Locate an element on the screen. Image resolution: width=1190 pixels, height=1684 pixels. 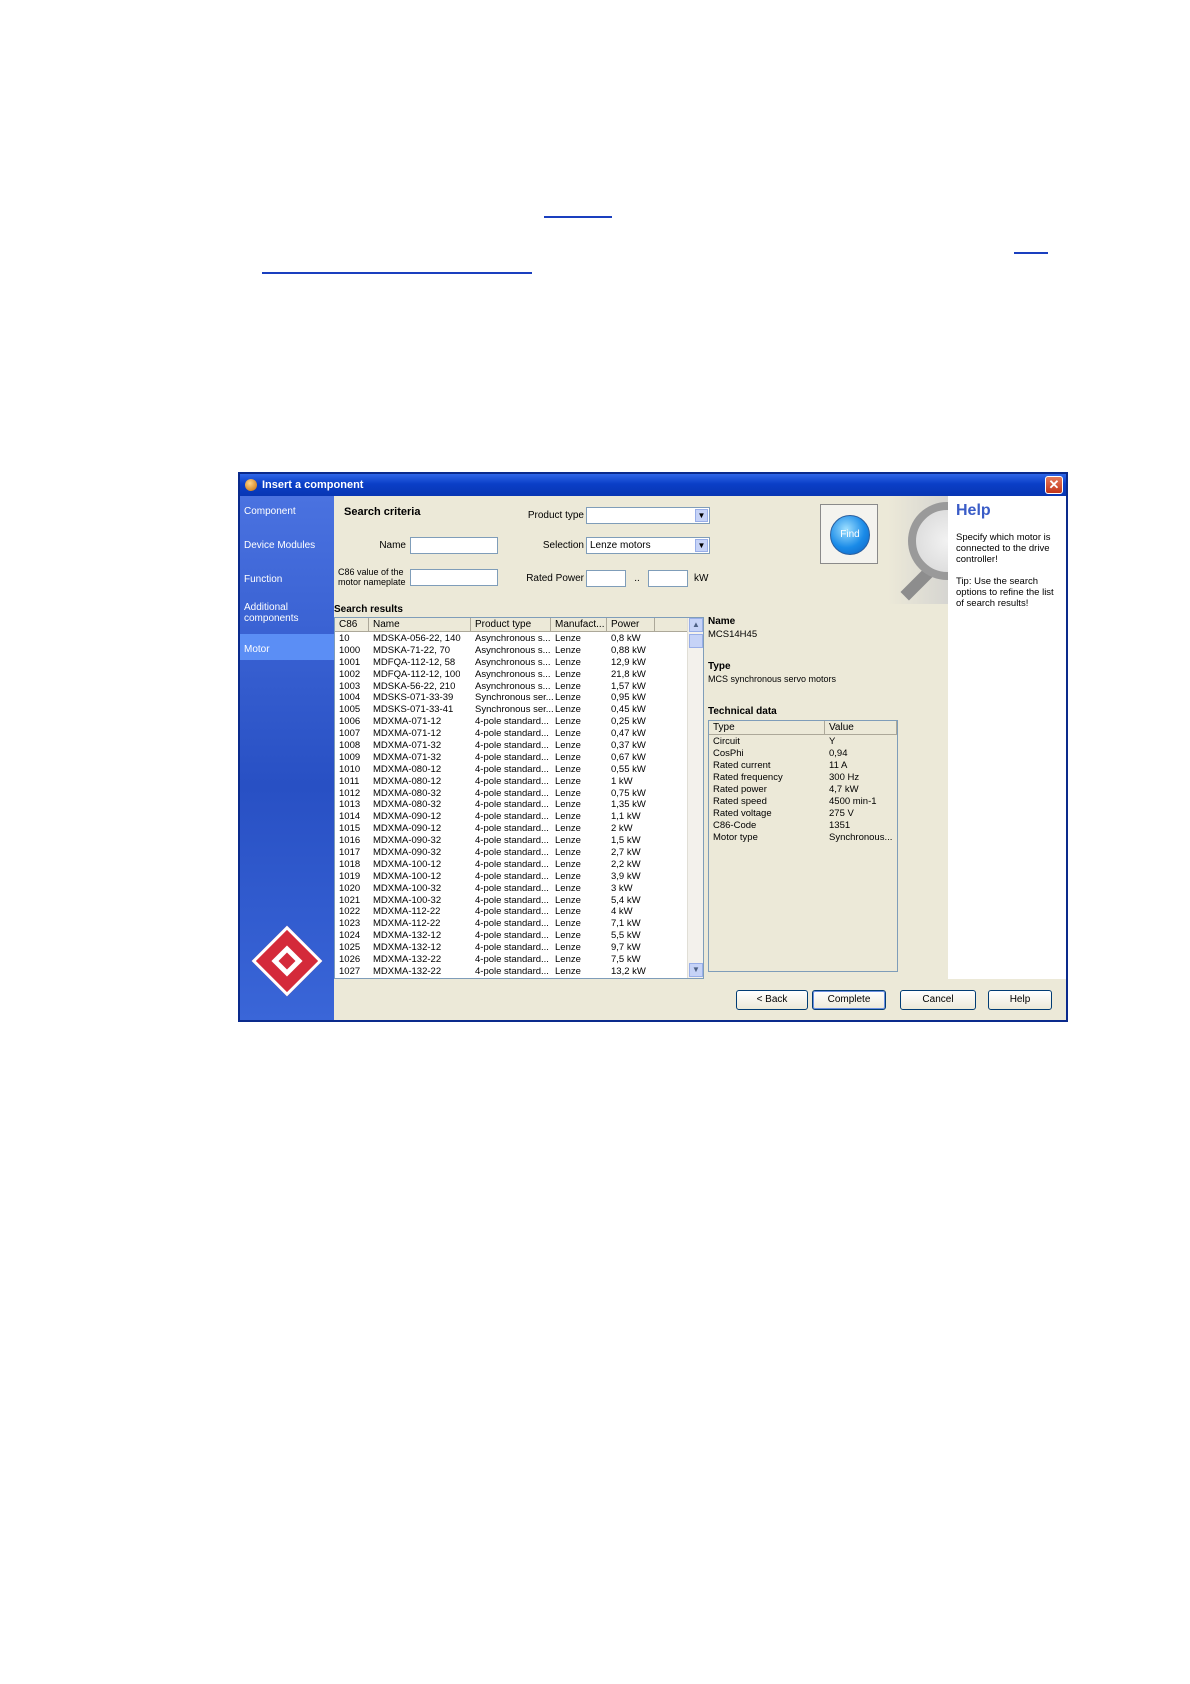
tech-column-type: Type is located at coordinates (767, 728).